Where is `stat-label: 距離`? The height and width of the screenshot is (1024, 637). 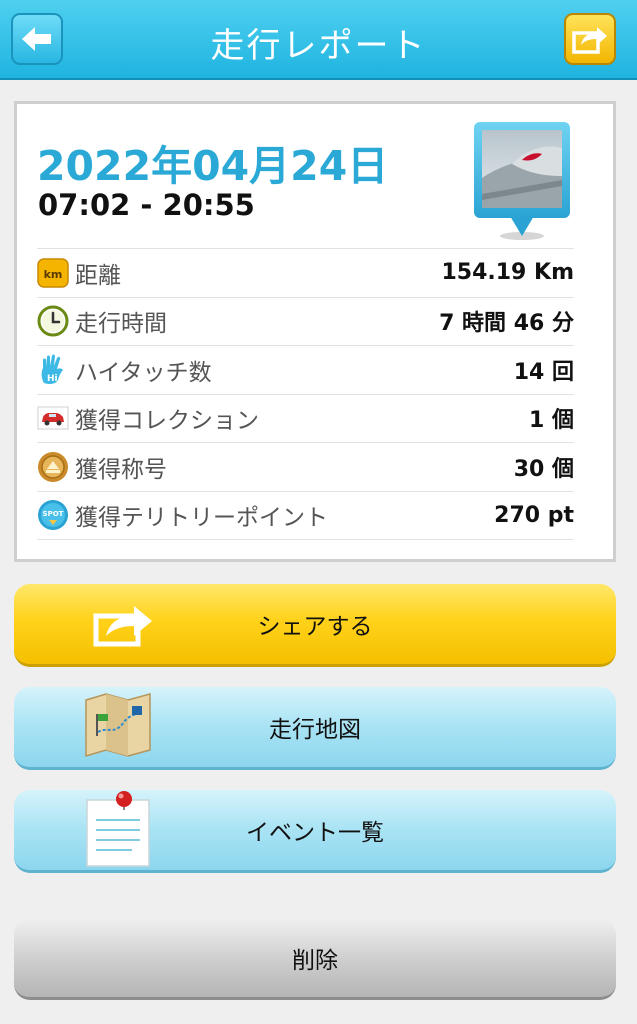
stat-label: 距離 is located at coordinates (98, 275).